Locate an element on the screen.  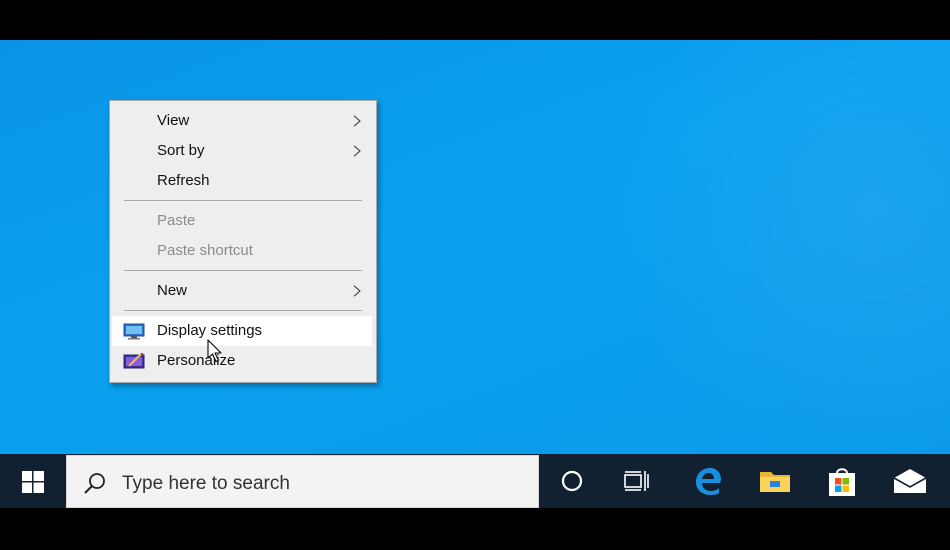
task-view-icon is located at coordinates (636, 481).